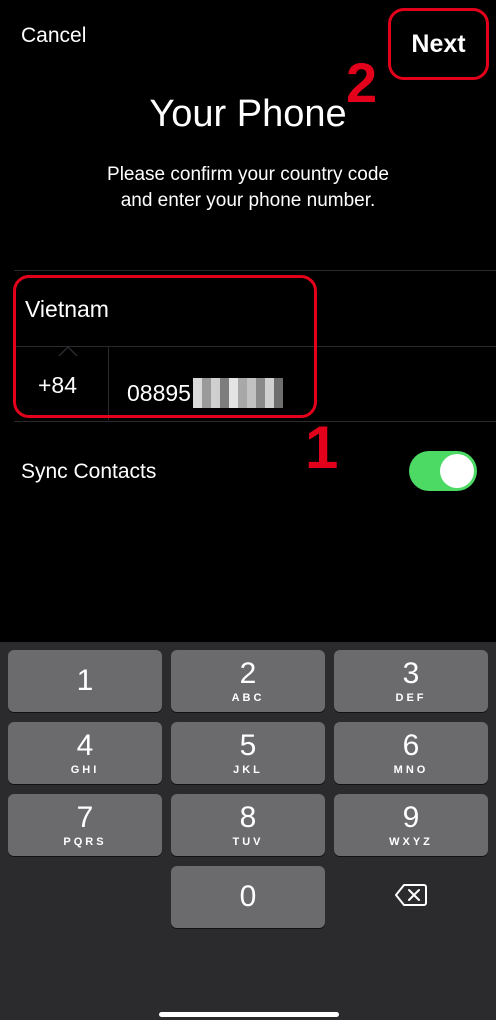 The image size is (496, 1020). Describe the element at coordinates (248, 745) in the screenshot. I see `key-digit: 5` at that location.